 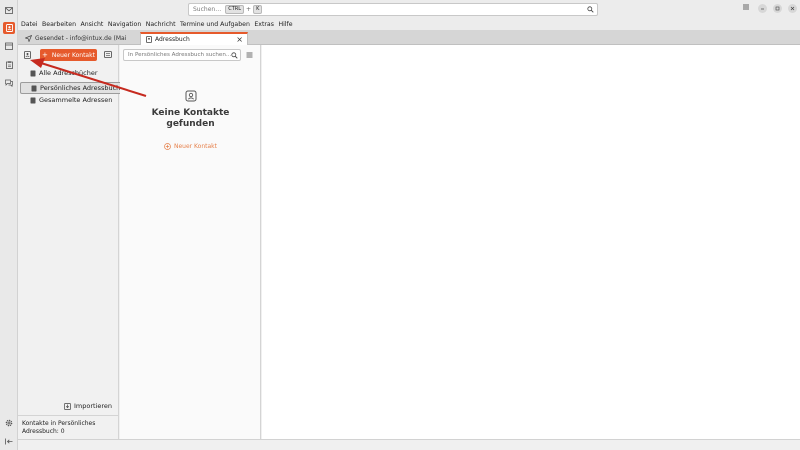 I want to click on addressbook-space-button, so click(x=9, y=28).